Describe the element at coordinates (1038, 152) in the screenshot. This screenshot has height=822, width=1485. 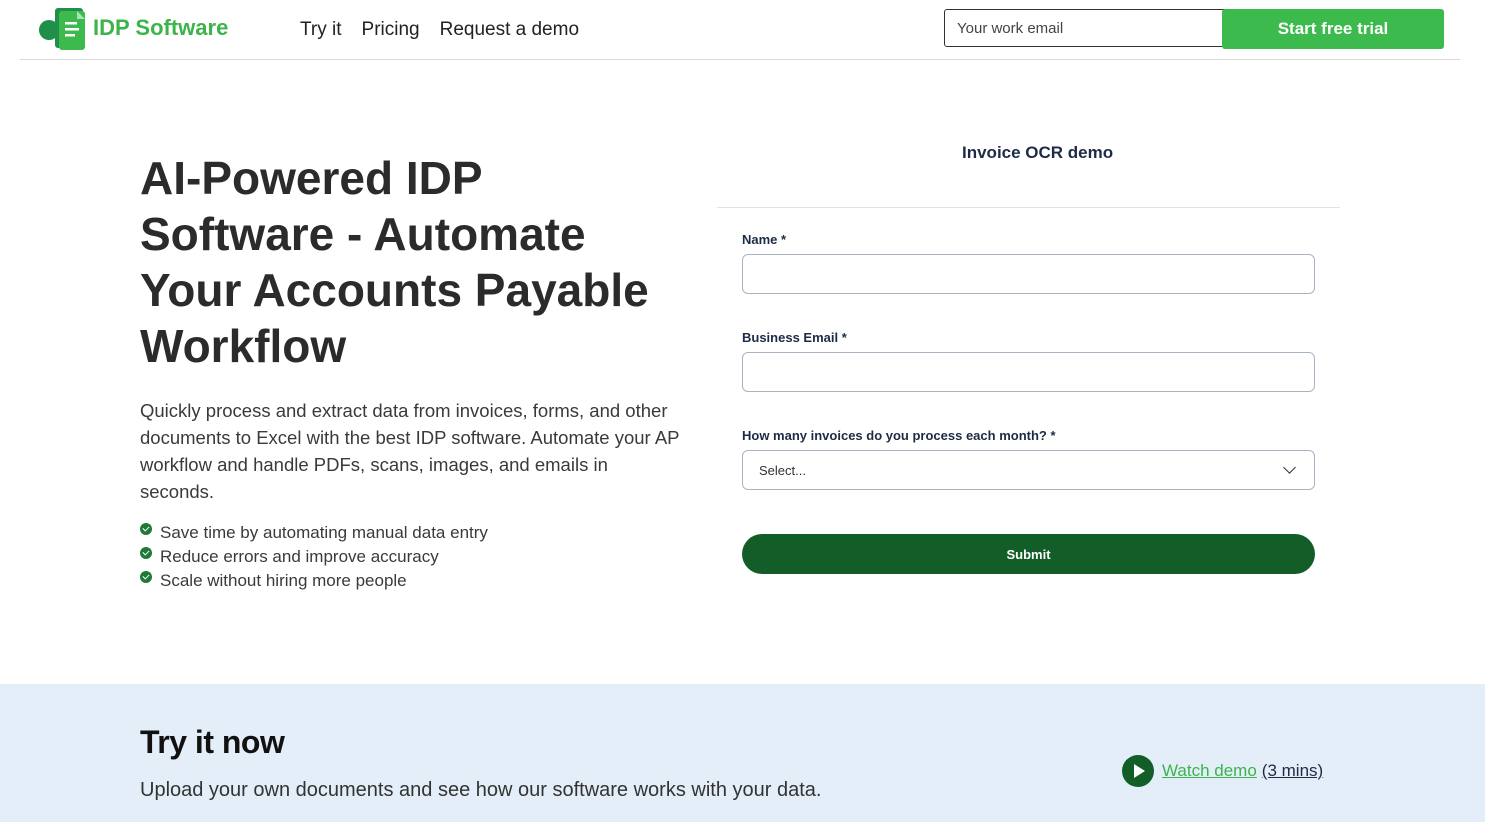
I see `form-title: Invoice OCR demo` at that location.